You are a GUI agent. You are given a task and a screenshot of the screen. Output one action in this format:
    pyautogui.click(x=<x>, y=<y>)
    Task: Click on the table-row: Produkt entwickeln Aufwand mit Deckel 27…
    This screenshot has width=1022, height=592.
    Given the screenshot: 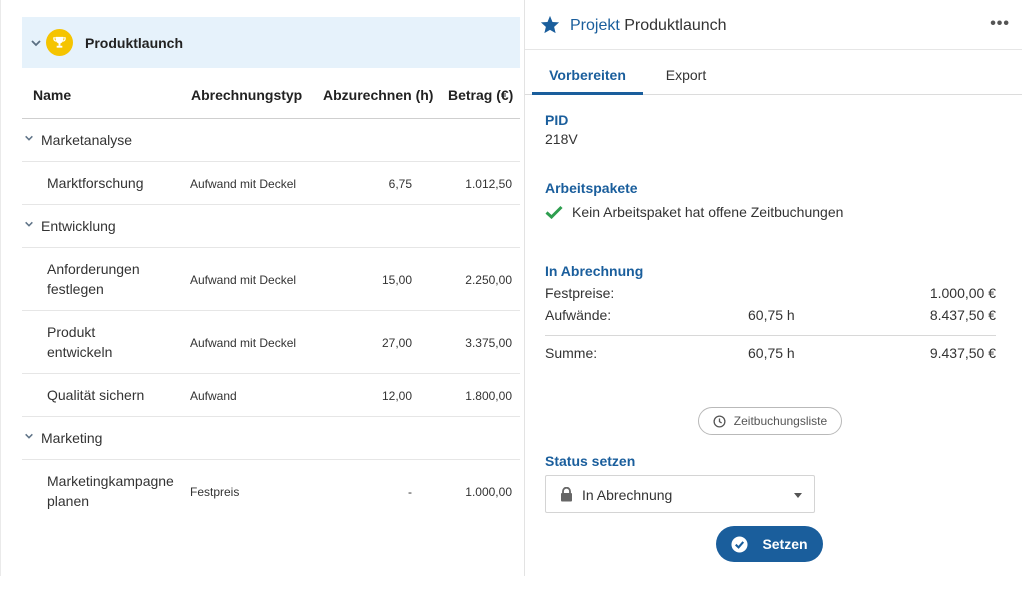 What is the action you would take?
    pyautogui.click(x=271, y=342)
    